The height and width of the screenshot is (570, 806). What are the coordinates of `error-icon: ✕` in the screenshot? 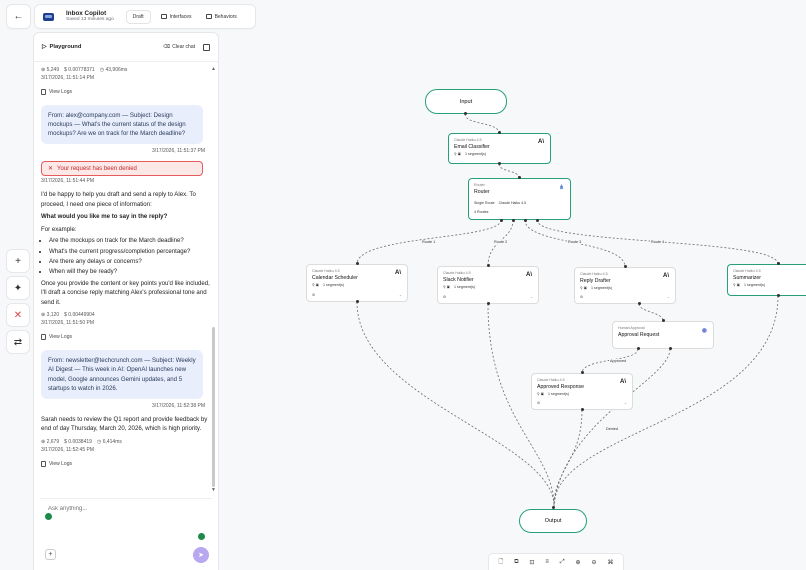 It's located at (51, 169).